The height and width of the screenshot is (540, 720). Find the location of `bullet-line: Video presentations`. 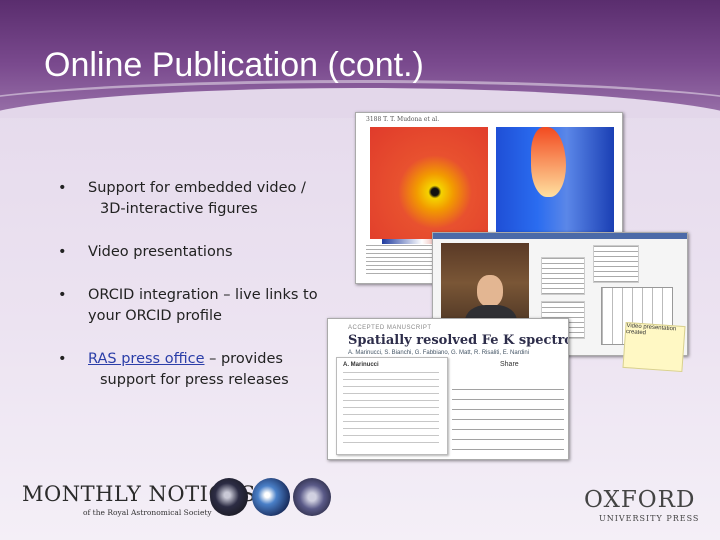

bullet-line: Video presentations is located at coordinates (160, 252).